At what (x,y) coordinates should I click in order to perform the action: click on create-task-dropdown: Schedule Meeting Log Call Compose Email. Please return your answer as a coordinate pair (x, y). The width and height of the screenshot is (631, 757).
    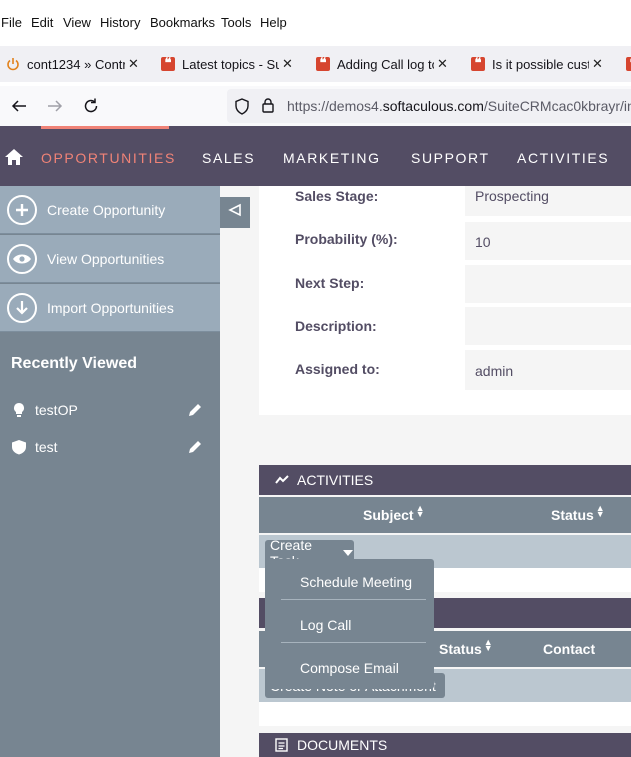
    Looking at the image, I should click on (349, 624).